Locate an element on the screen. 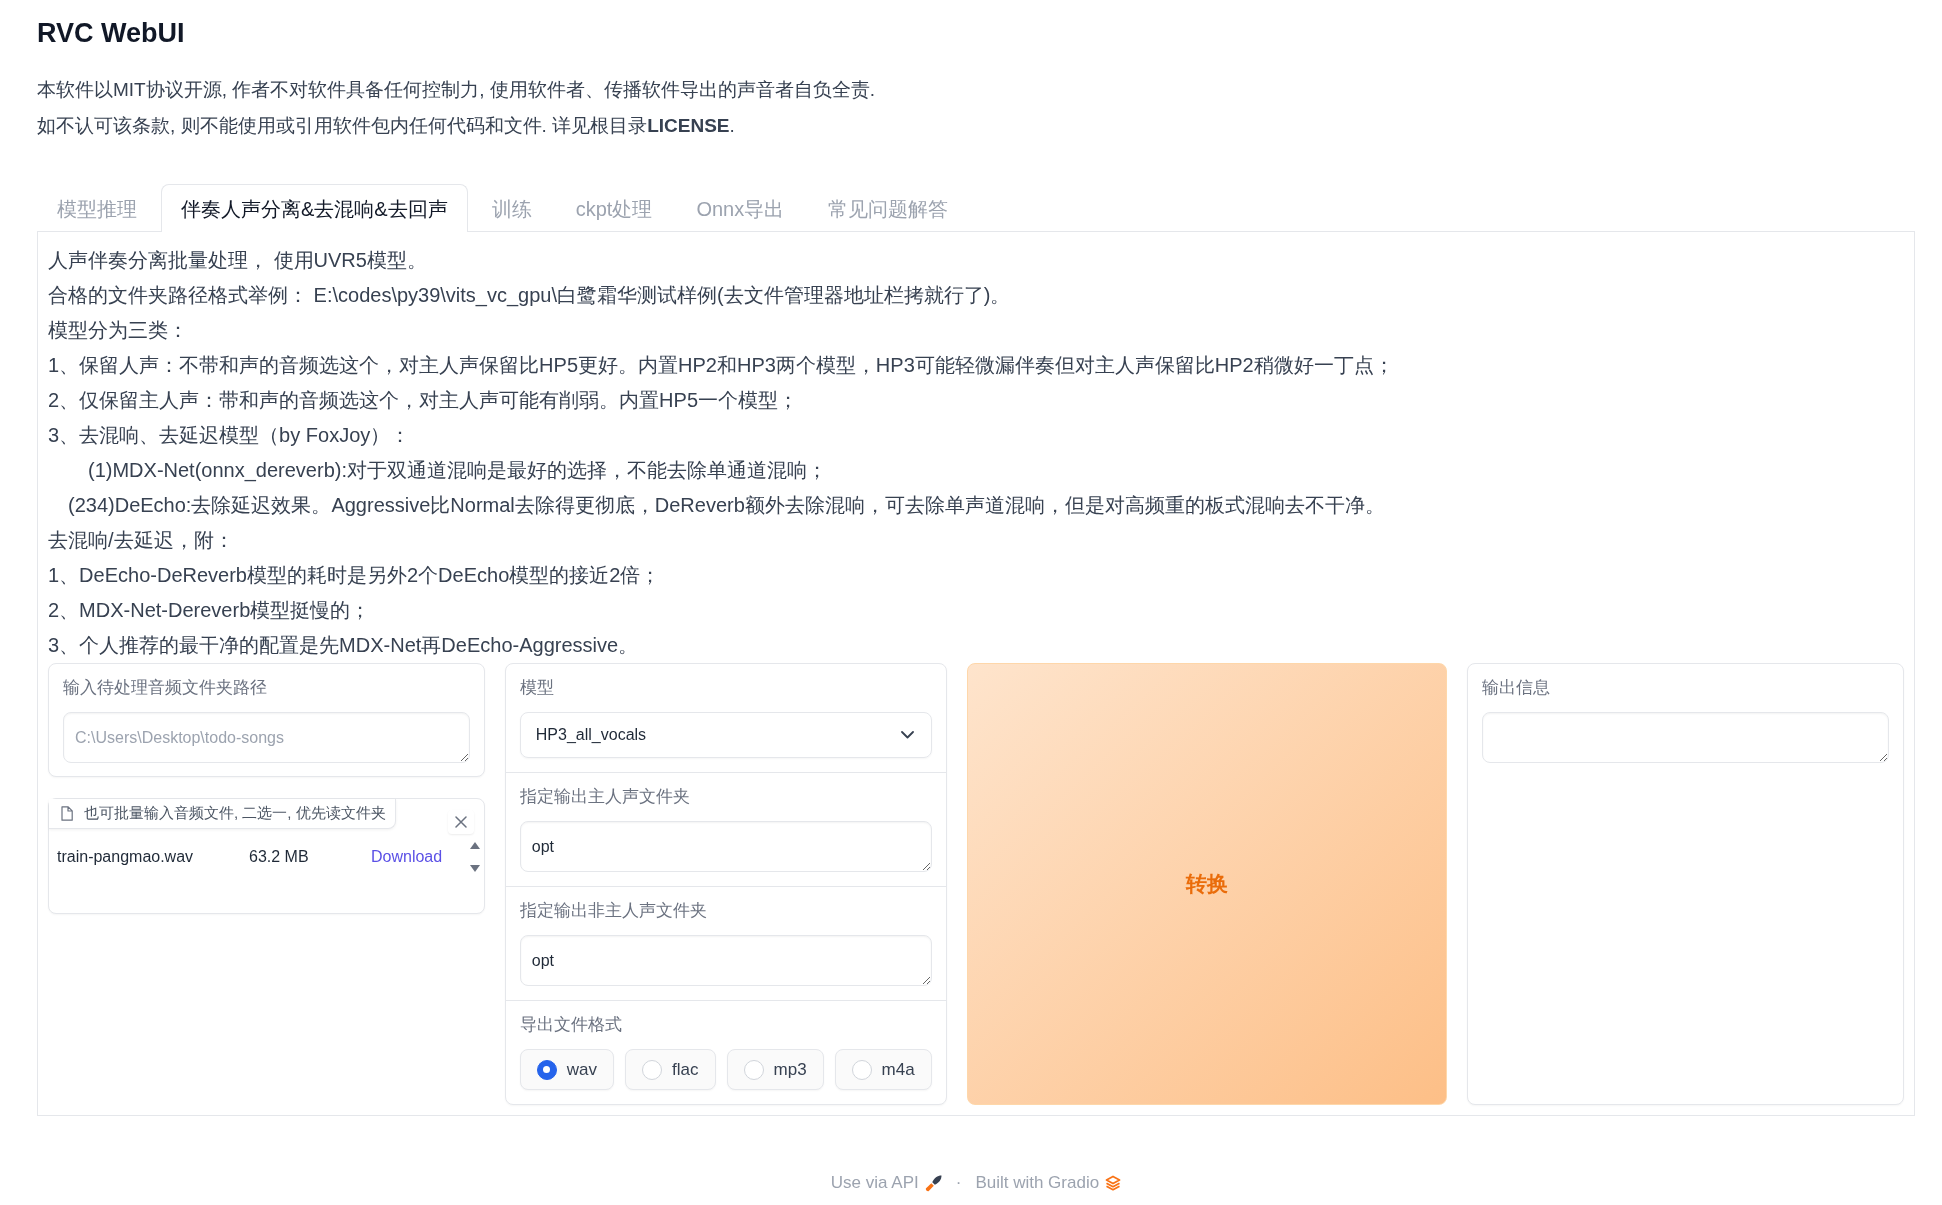 The image size is (1942, 1205). instrumental-folder-input: opt is located at coordinates (725, 960).